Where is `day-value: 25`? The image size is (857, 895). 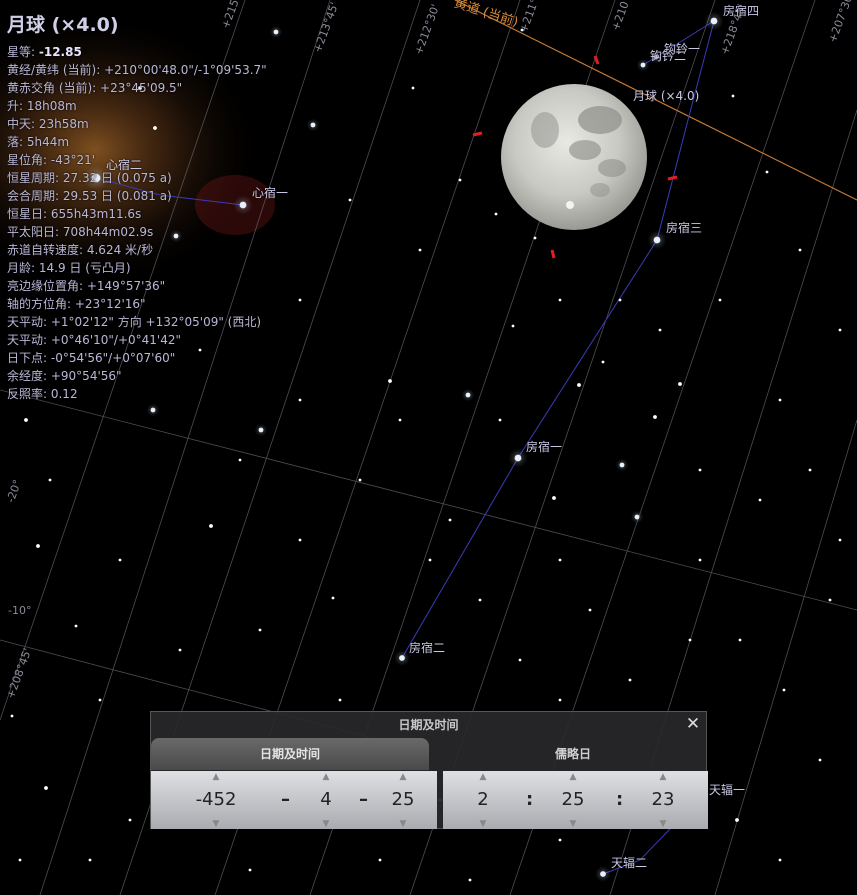 day-value: 25 is located at coordinates (403, 800).